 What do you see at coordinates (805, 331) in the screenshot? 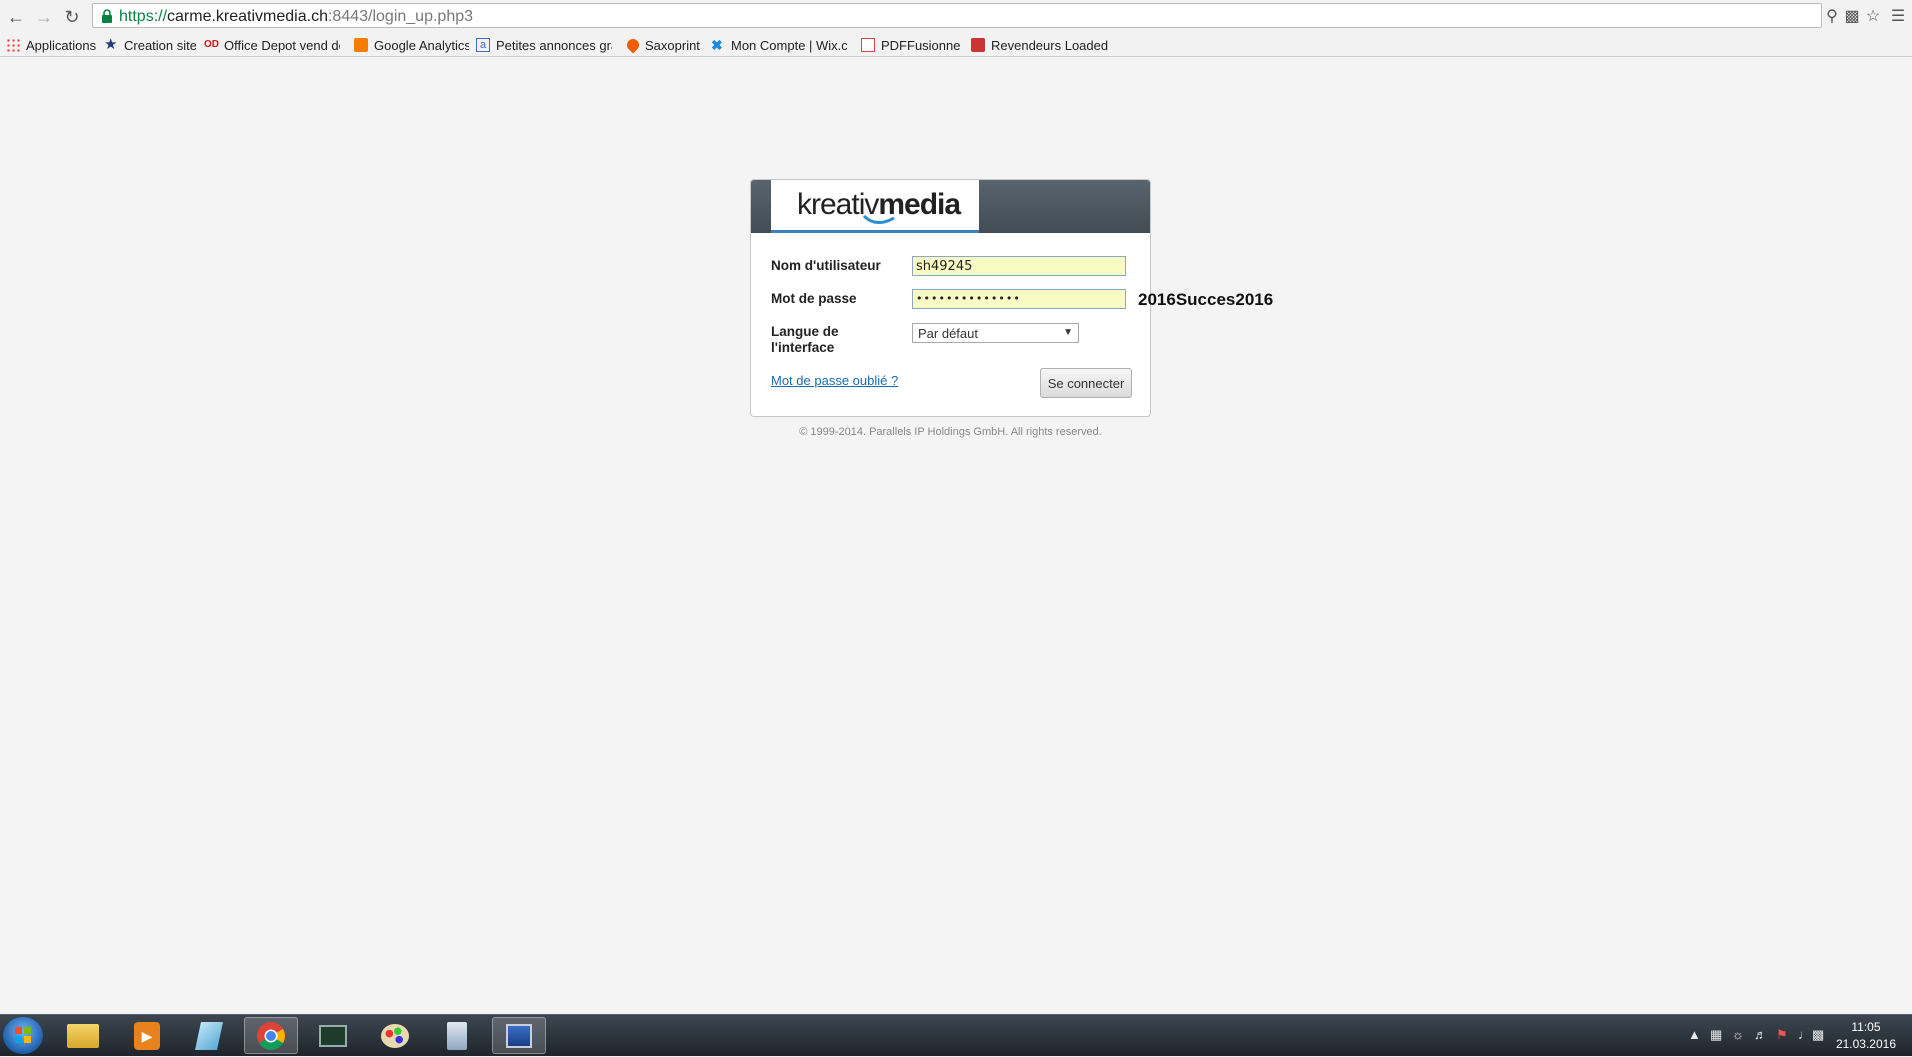
I see `language-label-line1: Langue de` at bounding box center [805, 331].